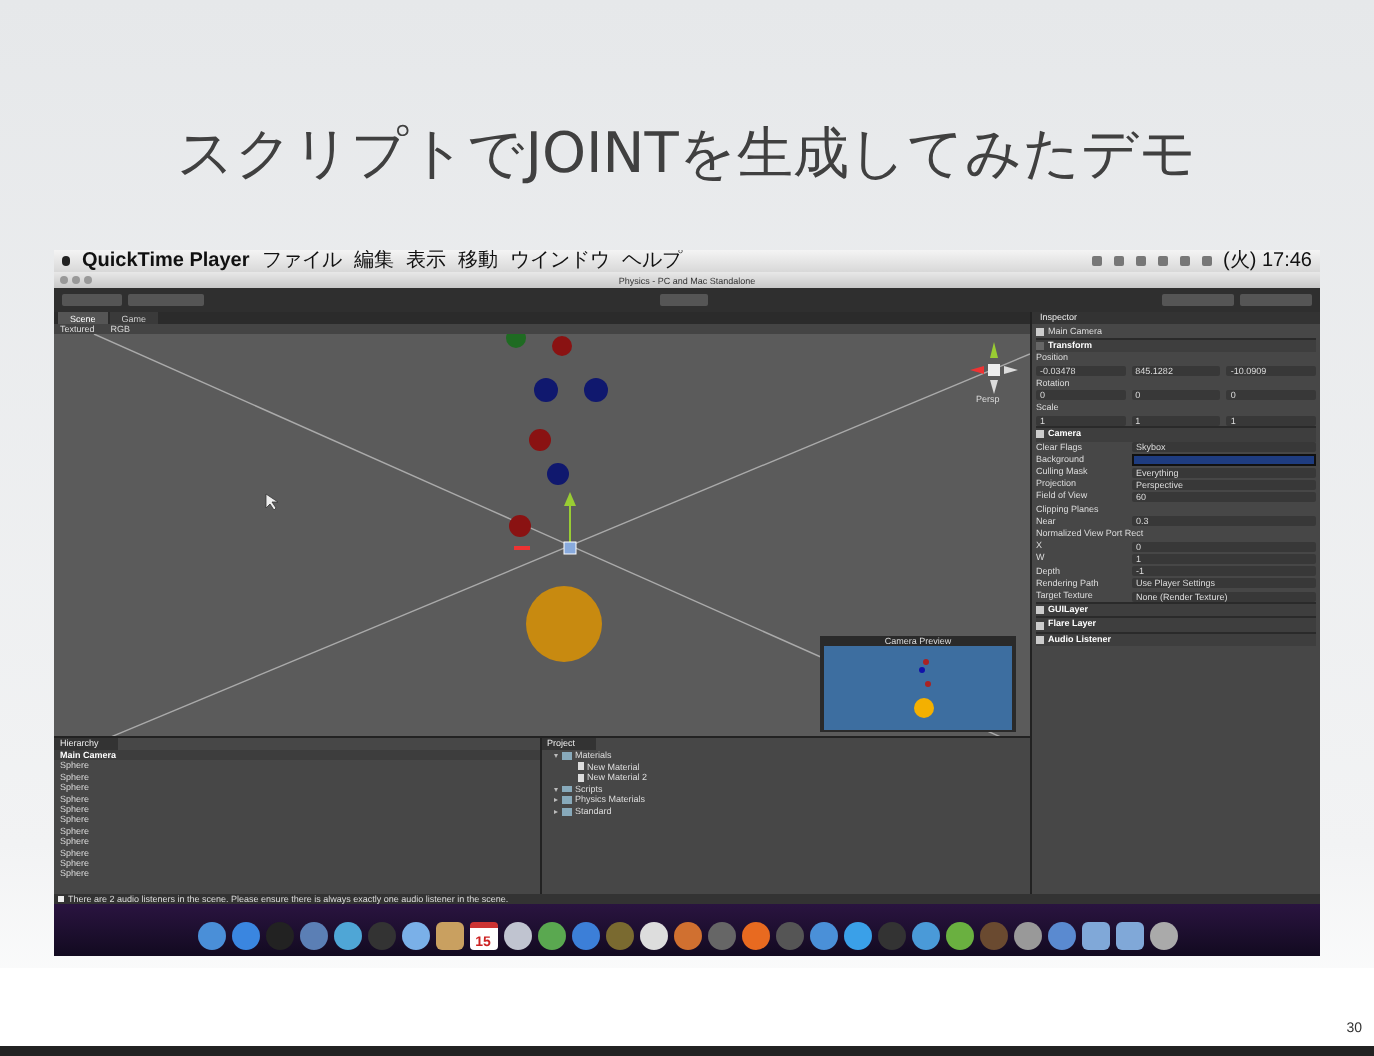 This screenshot has height=1056, width=1374. What do you see at coordinates (1267, 261) in the screenshot?
I see `menu-clock: (火) 17:46` at bounding box center [1267, 261].